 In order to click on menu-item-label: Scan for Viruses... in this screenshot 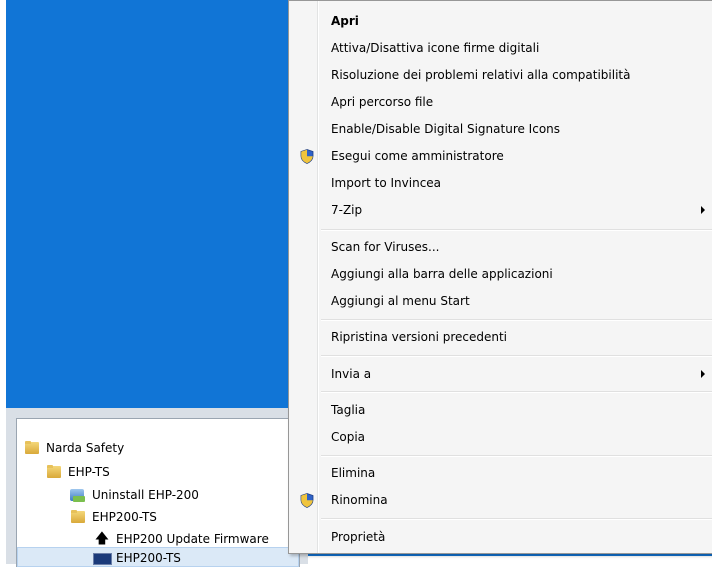, I will do `click(385, 247)`.